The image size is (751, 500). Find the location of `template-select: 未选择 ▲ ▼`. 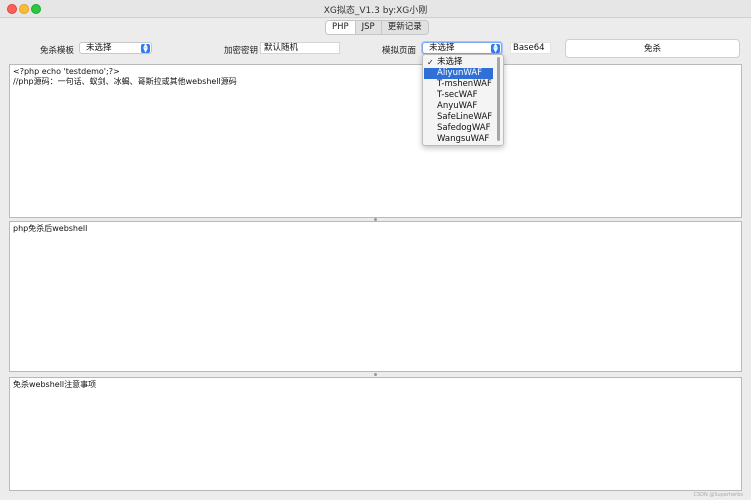

template-select: 未选择 ▲ ▼ is located at coordinates (115, 48).